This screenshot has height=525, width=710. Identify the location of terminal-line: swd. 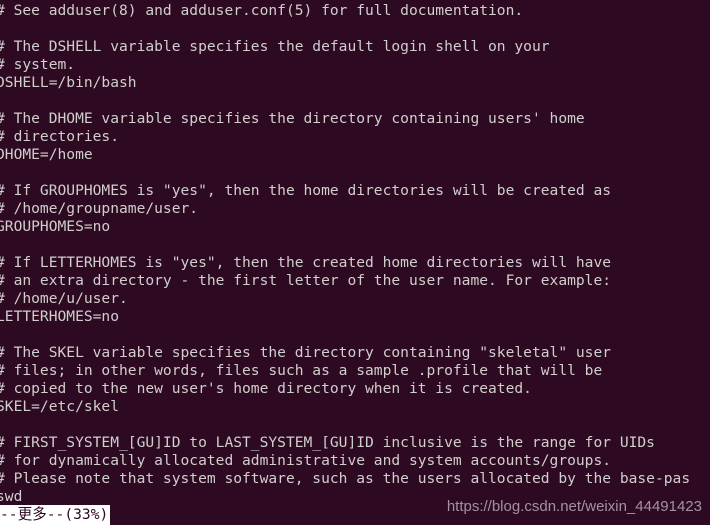
(11, 496).